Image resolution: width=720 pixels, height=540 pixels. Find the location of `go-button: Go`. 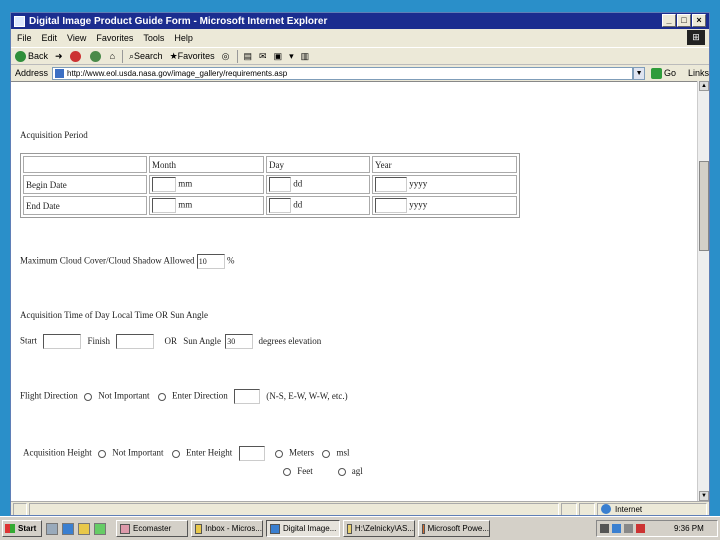

go-button: Go is located at coordinates (663, 73).